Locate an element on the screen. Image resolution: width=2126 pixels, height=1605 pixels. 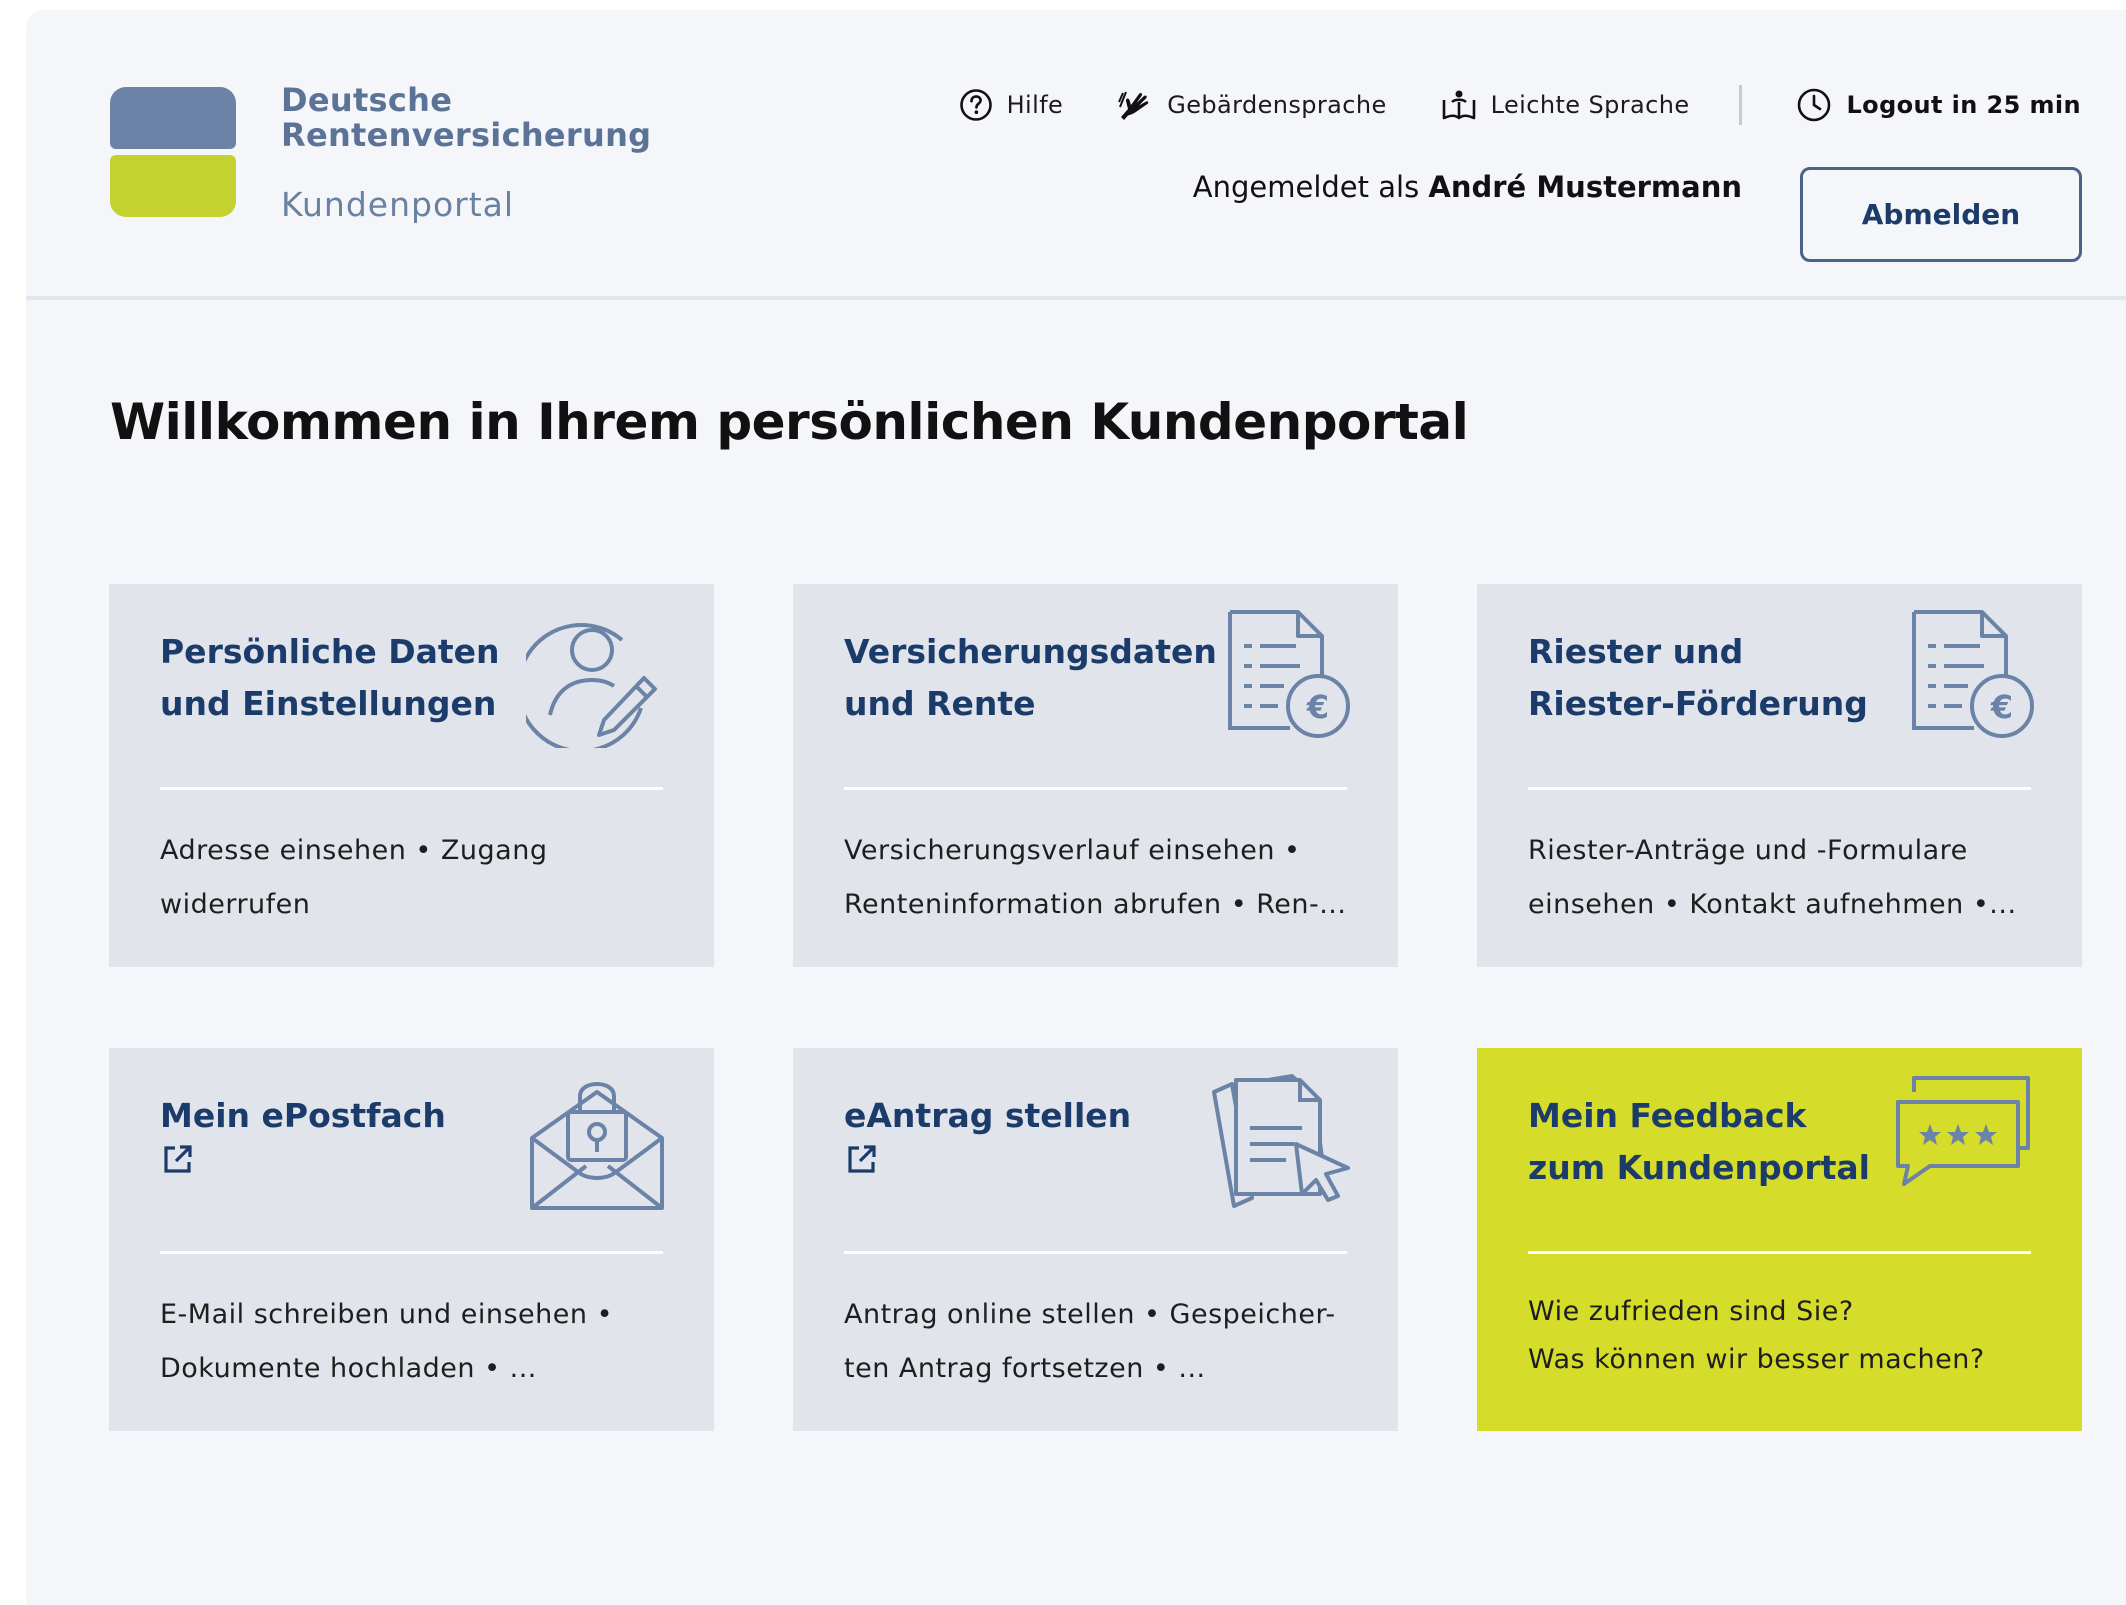
portal-label: Kundenportal is located at coordinates (398, 204).